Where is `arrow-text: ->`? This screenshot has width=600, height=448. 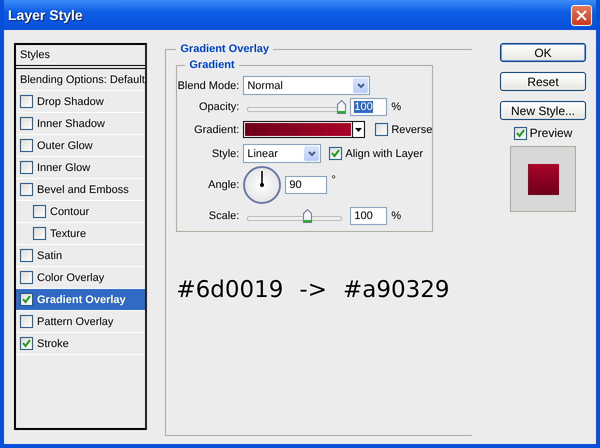
arrow-text: -> is located at coordinates (313, 290).